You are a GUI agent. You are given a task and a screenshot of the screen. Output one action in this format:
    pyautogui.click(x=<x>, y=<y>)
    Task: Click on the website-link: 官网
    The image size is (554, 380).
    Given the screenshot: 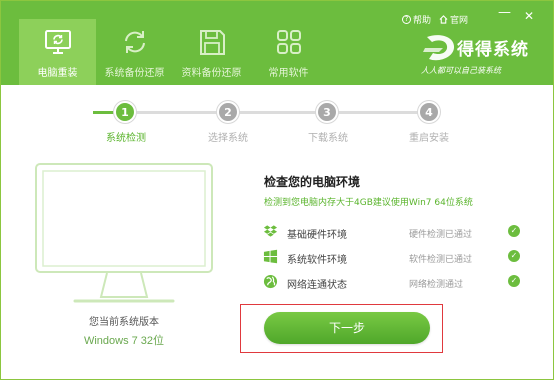 What is the action you would take?
    pyautogui.click(x=453, y=19)
    